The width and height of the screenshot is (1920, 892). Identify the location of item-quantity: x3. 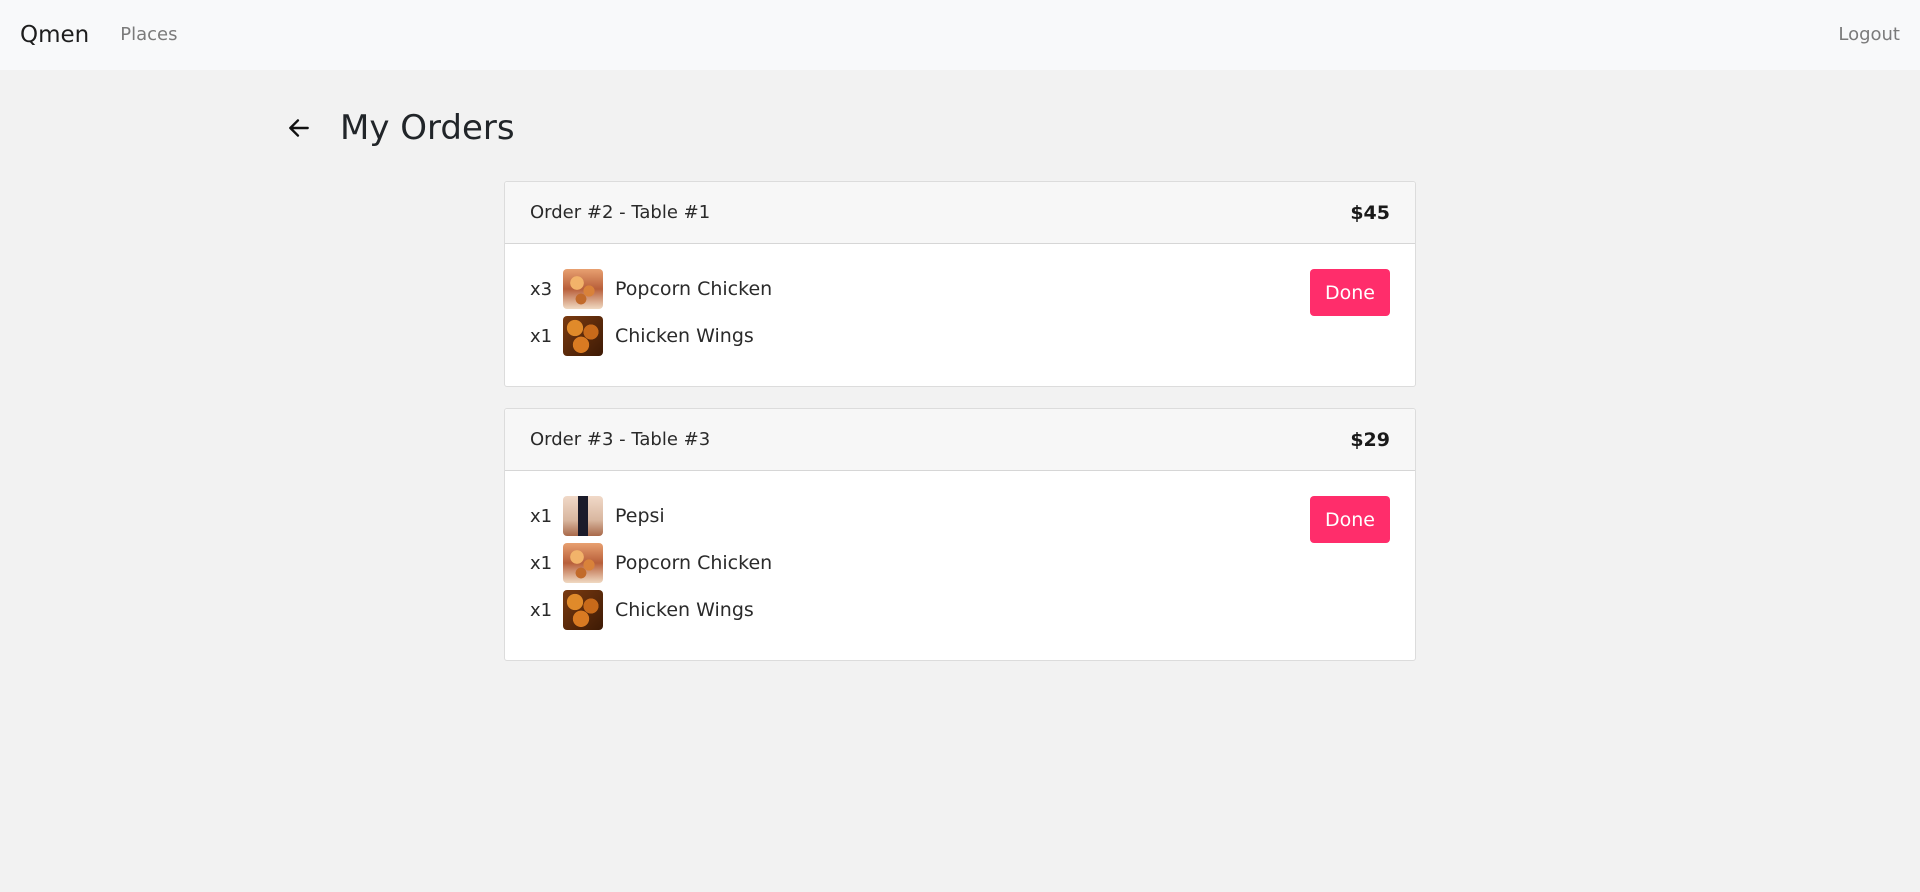
(541, 289).